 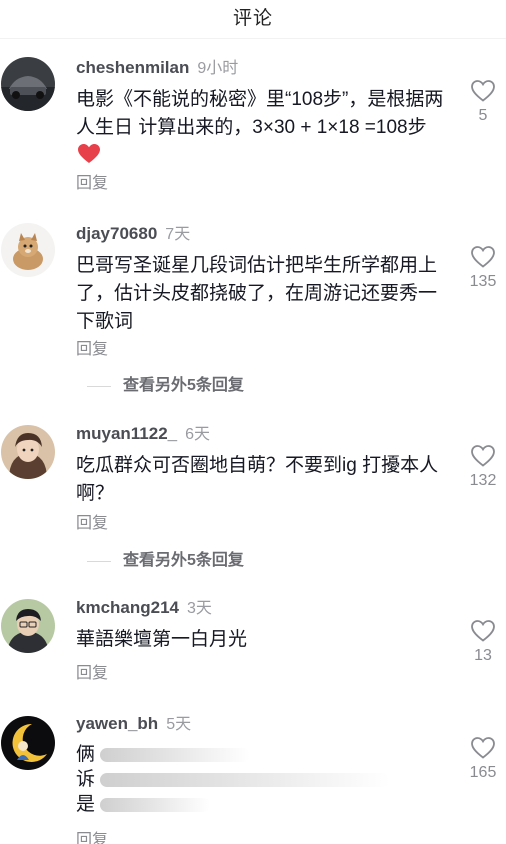 What do you see at coordinates (132, 67) in the screenshot?
I see `username: cheshenmilan` at bounding box center [132, 67].